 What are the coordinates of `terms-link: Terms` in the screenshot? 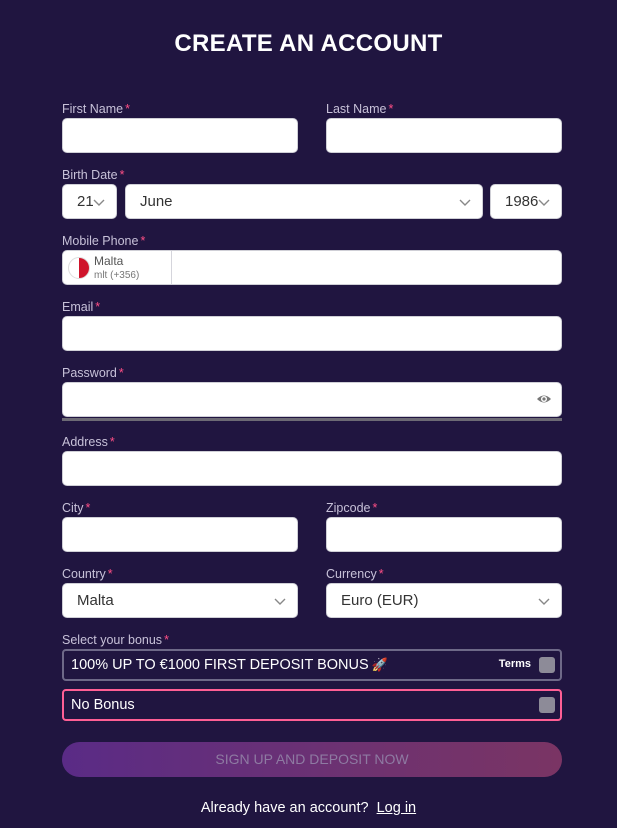 It's located at (515, 664).